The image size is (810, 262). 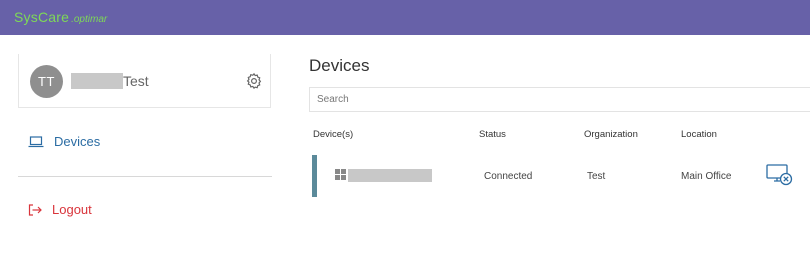 I want to click on brand-subname: .optimar, so click(x=89, y=19).